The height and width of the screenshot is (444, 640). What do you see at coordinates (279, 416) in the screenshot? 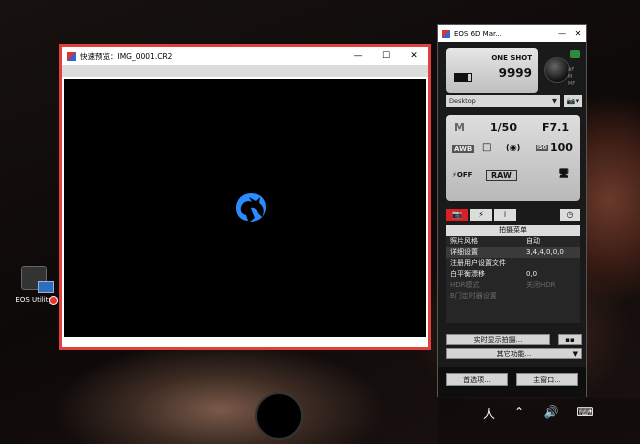
I see `wallpaper-sphere` at bounding box center [279, 416].